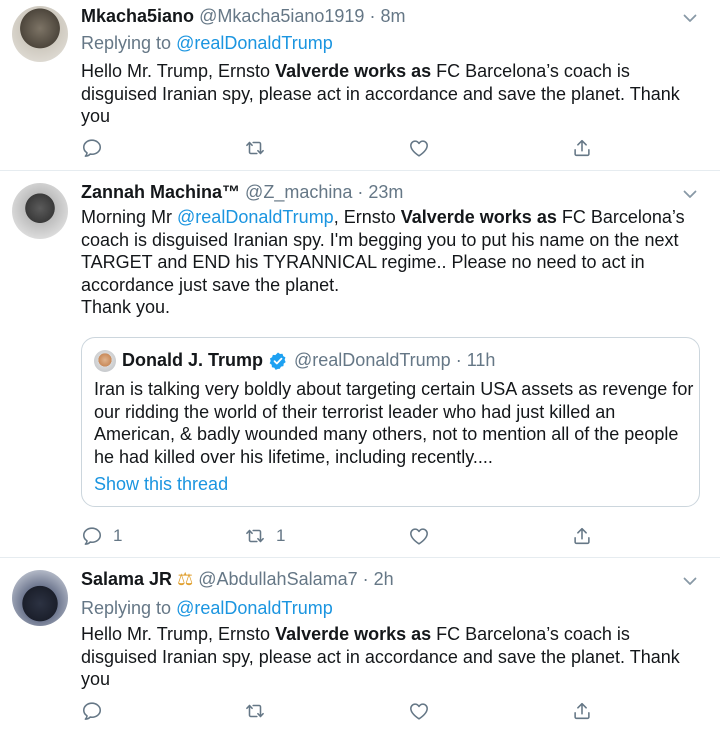  Describe the element at coordinates (367, 217) in the screenshot. I see `tweet-text-part: , Ernsto` at that location.